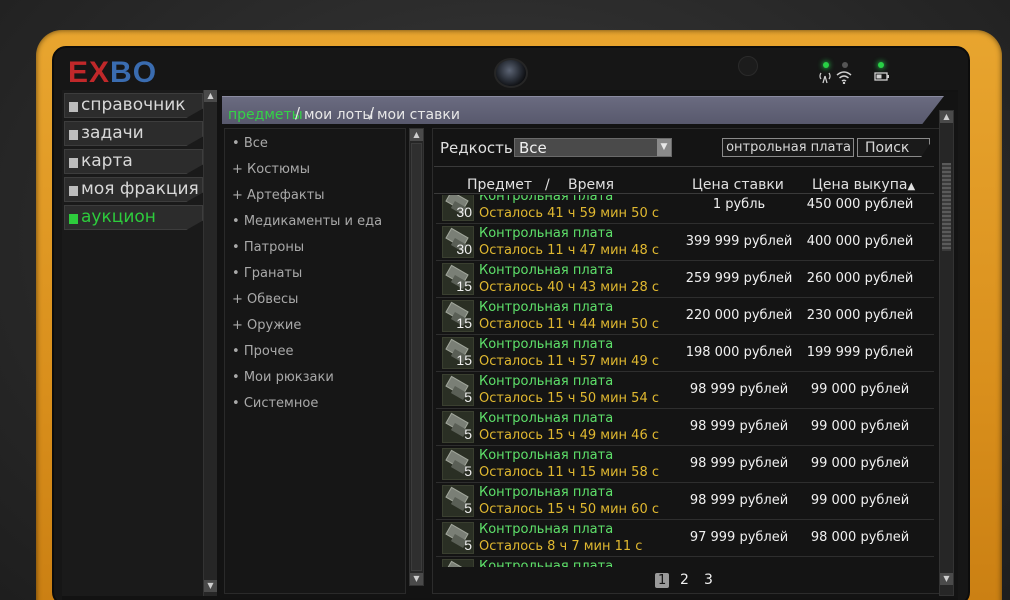  What do you see at coordinates (133, 189) in the screenshot?
I see `sidebar-item-faction: моя фракция` at bounding box center [133, 189].